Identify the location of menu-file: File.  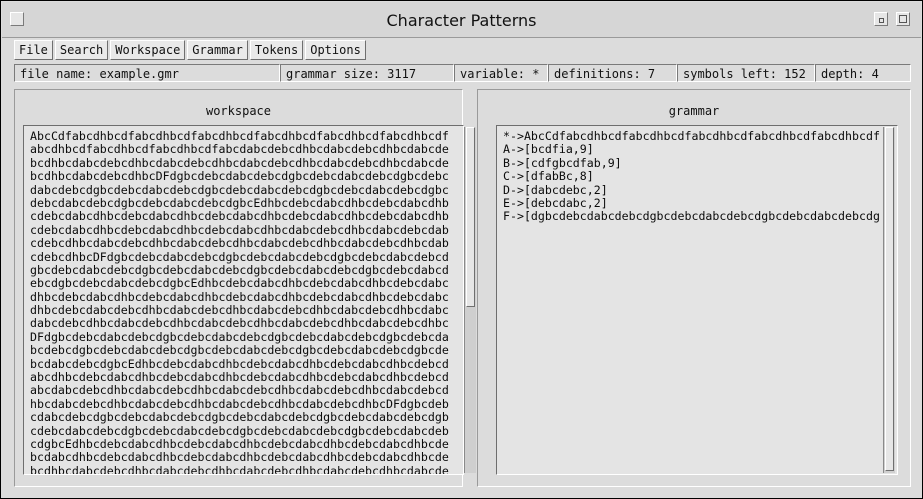
(33, 50).